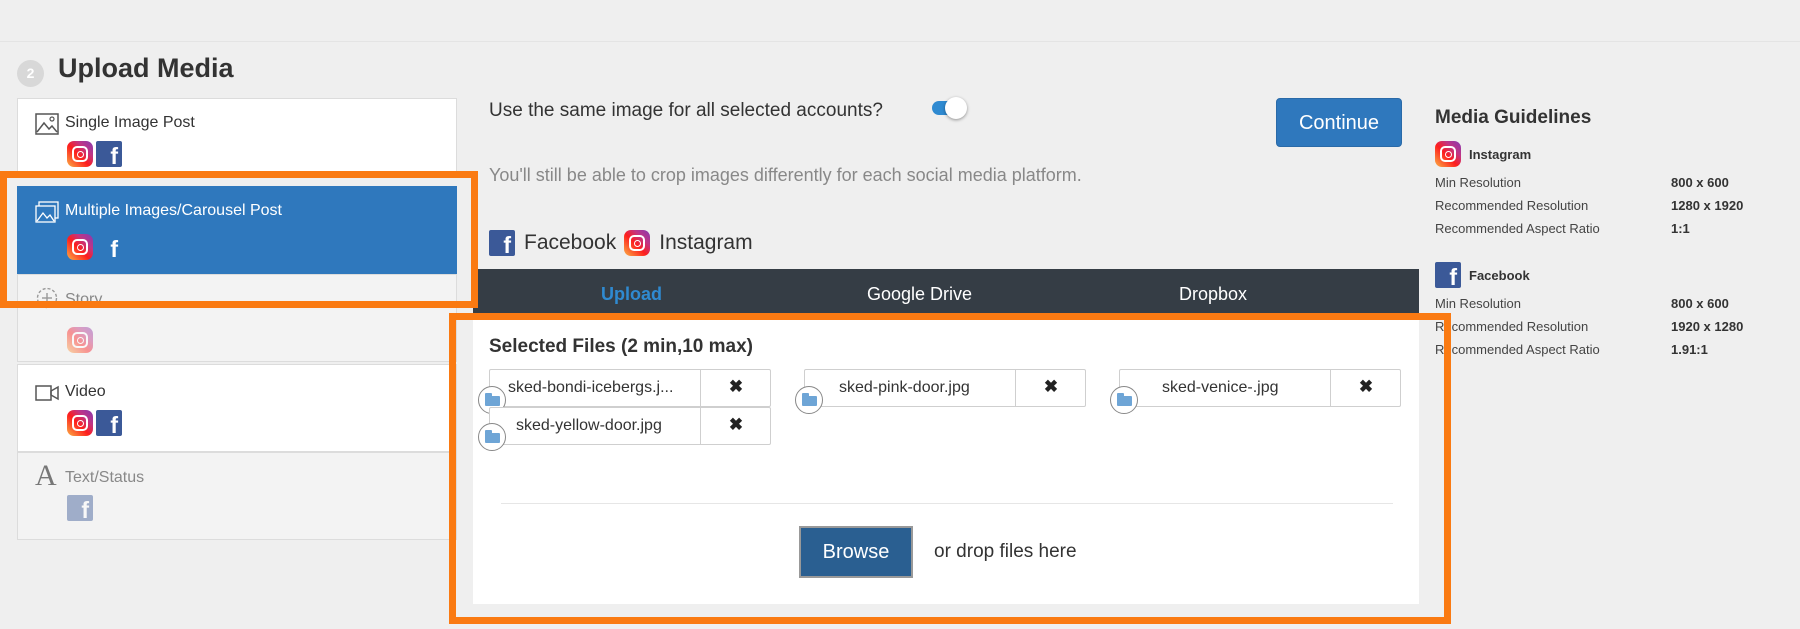 This screenshot has width=1800, height=629. I want to click on highlight-box-post-type, so click(239, 239).